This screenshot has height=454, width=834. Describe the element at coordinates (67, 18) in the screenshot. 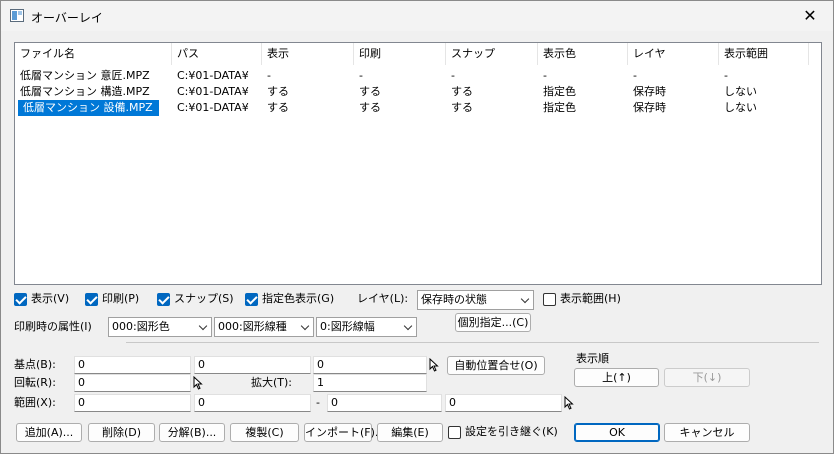

I see `window-title: オーバーレイ` at that location.